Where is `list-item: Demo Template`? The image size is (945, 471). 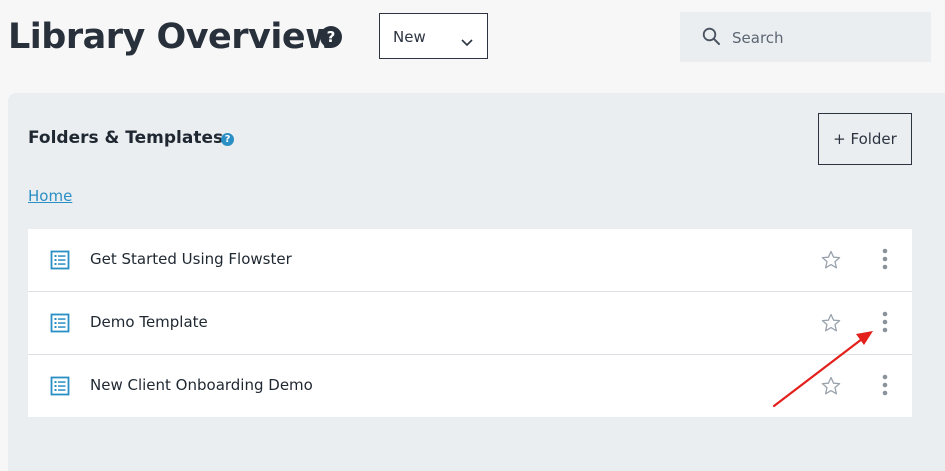
list-item: Demo Template is located at coordinates (470, 323).